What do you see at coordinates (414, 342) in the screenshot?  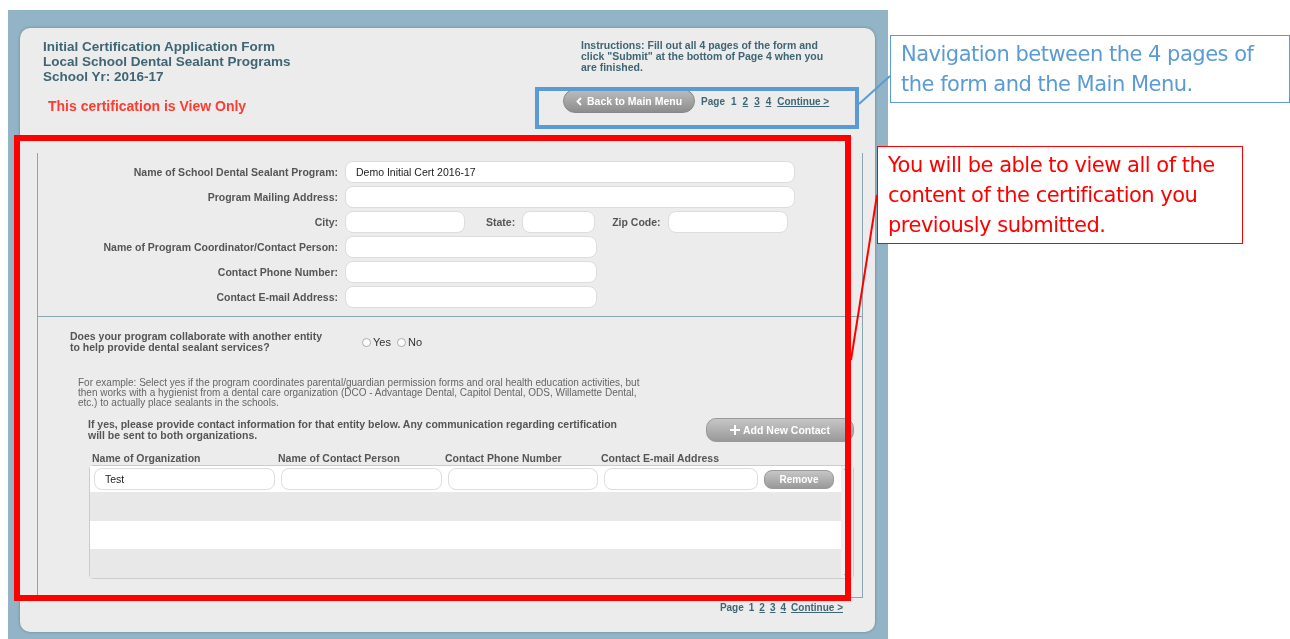 I see `radio-label: No` at bounding box center [414, 342].